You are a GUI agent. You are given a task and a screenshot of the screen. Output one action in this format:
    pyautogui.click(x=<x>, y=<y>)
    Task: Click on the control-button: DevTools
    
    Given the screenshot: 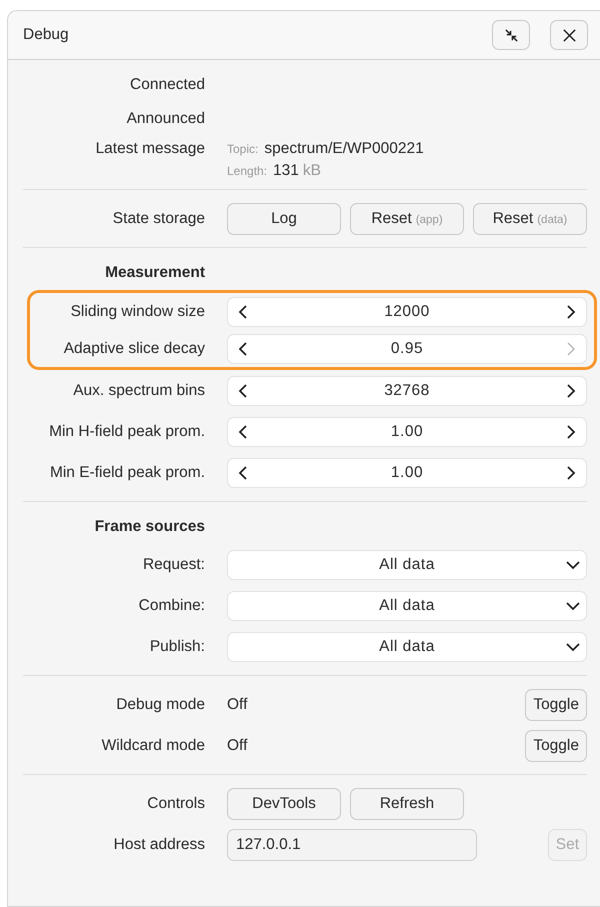 What is the action you would take?
    pyautogui.click(x=284, y=804)
    